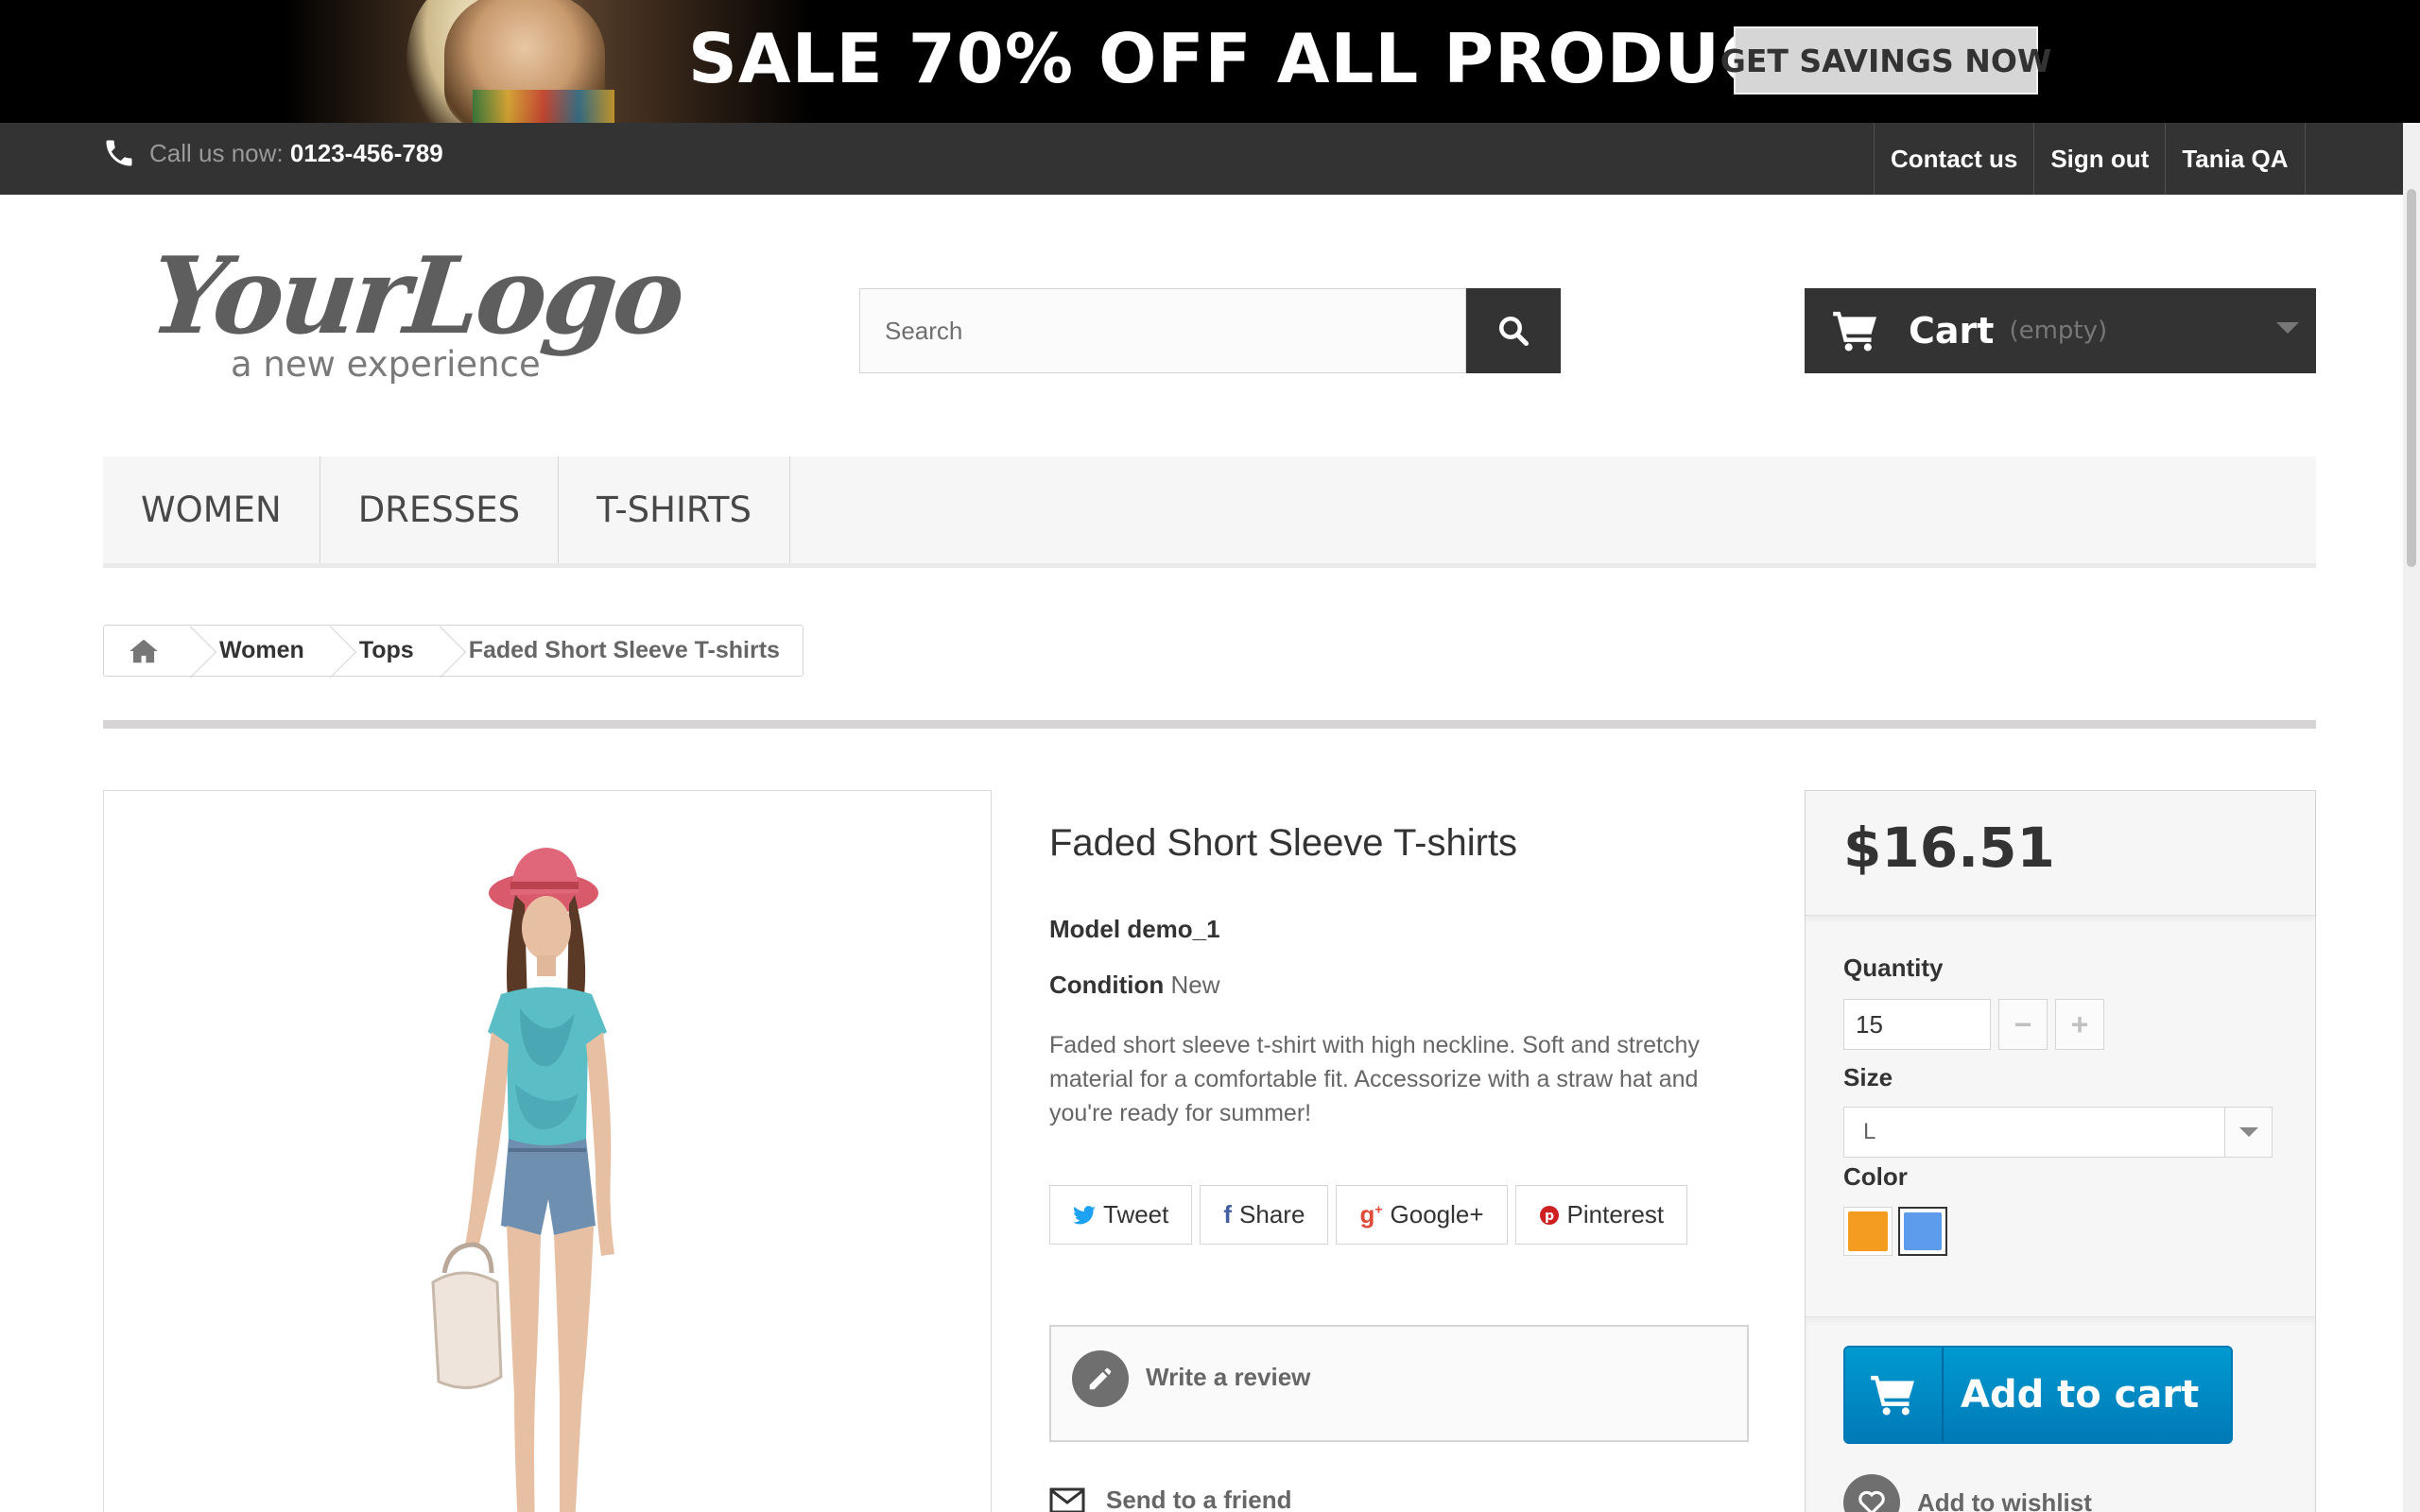  I want to click on color-swatch-blue, so click(1922, 1231).